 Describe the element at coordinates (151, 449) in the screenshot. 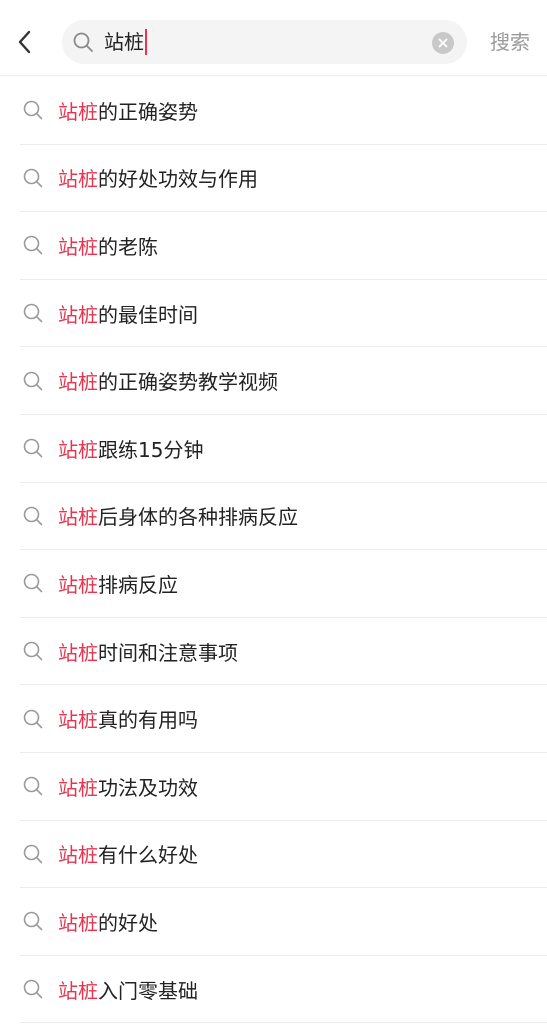

I see `suggestion-rest: 跟练15分钟` at that location.